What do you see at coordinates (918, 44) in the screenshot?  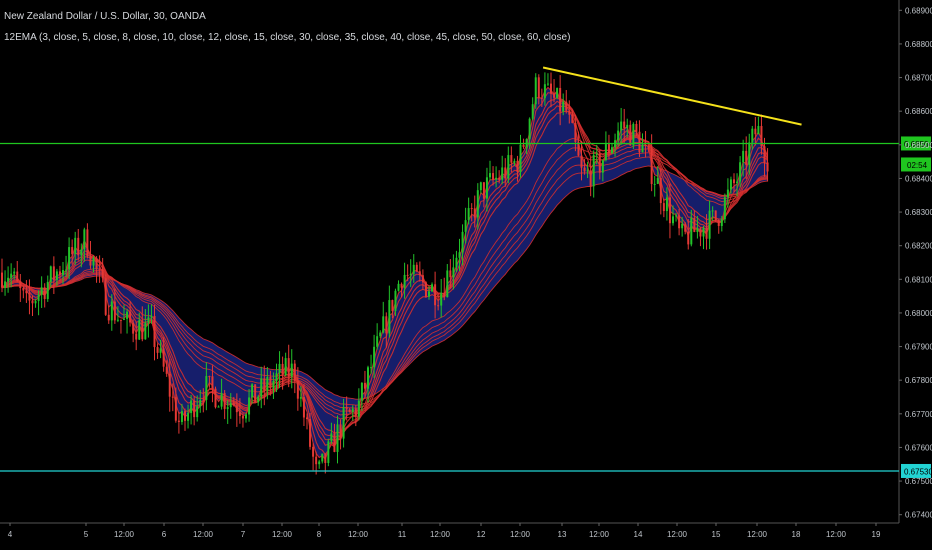 I see `price-tick-label: 0.68800` at bounding box center [918, 44].